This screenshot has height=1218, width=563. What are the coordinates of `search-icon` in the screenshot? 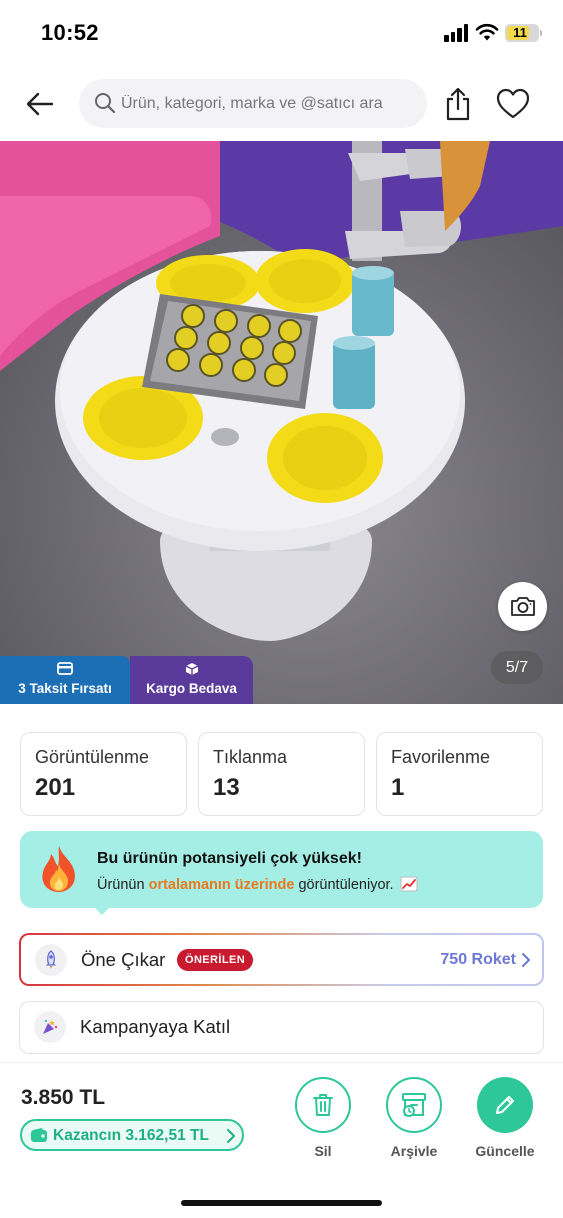 It's located at (105, 103).